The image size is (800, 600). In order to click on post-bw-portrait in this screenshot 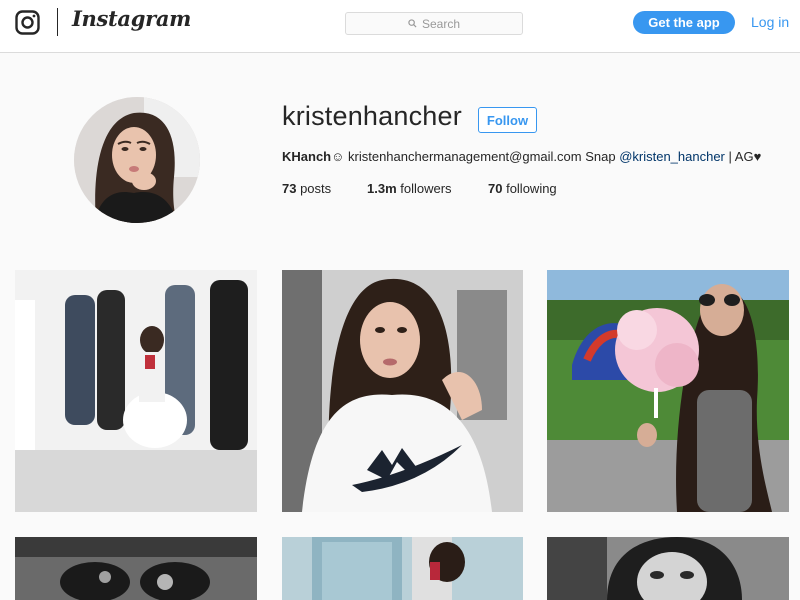, I will do `click(668, 568)`.